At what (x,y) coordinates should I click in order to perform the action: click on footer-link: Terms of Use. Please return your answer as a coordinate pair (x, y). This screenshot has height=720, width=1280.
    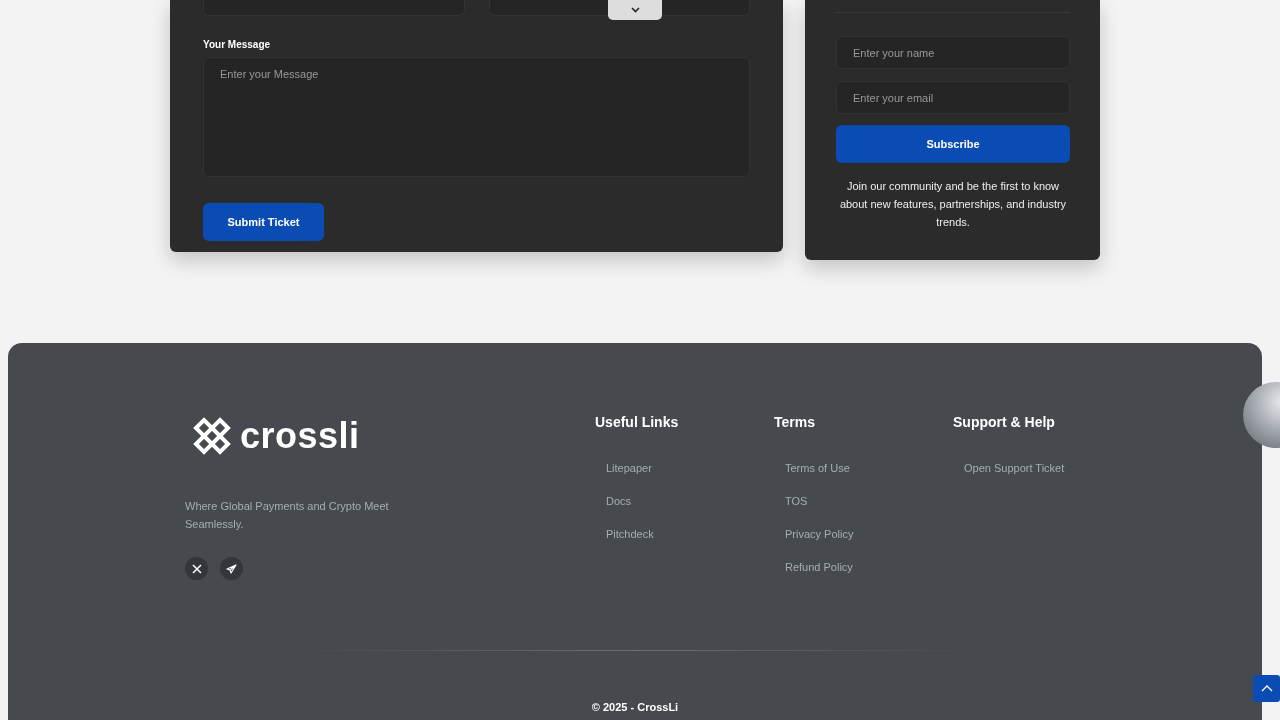
    Looking at the image, I should click on (817, 468).